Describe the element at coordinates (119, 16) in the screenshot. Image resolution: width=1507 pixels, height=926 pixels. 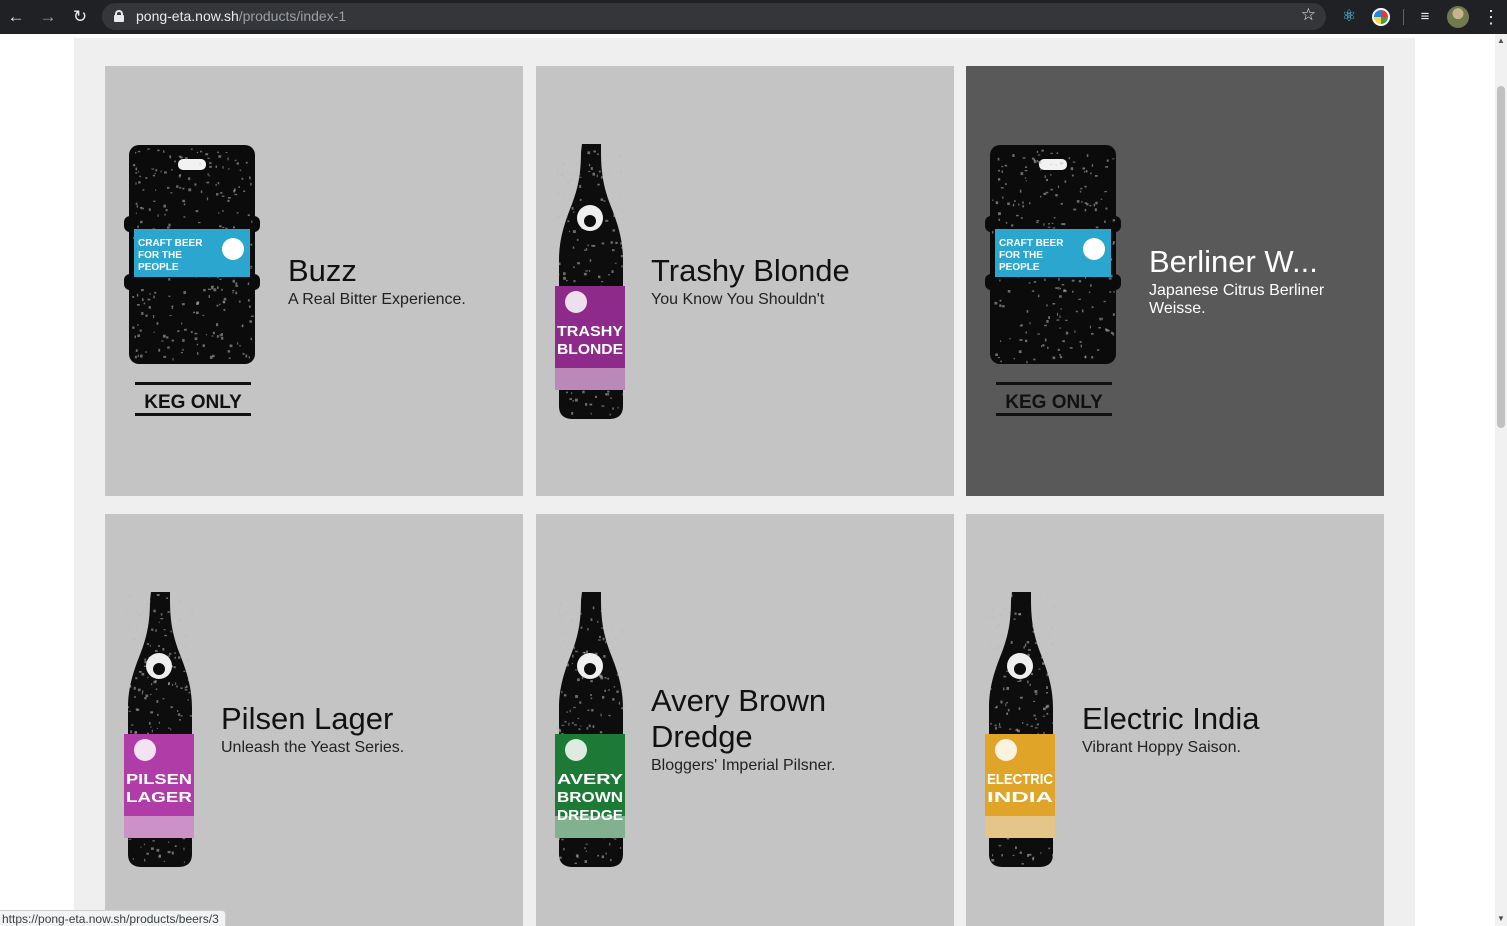
I see `lock-icon` at that location.